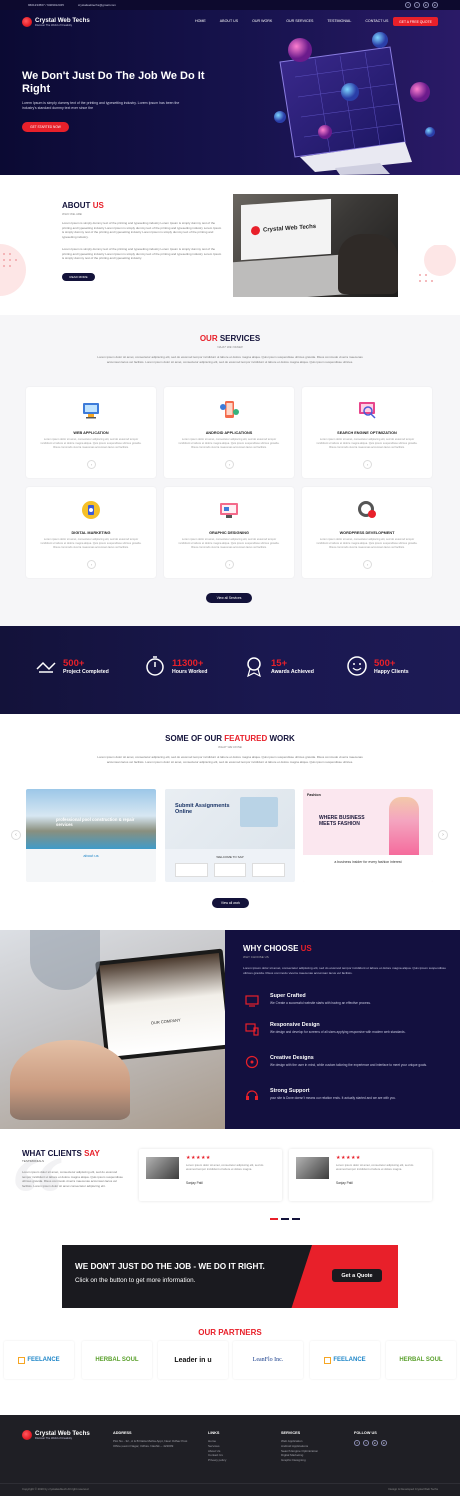 Image resolution: width=460 pixels, height=1496 pixels. I want to click on testimonials-heading: WHAT CLIENTS SAY, so click(61, 1153).